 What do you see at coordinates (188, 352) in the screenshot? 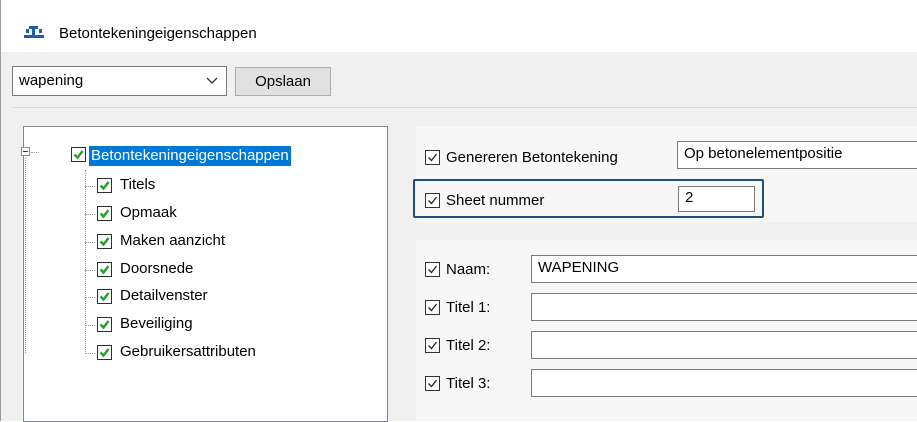
I see `tree-item-gebruikersattributen: Gebruikersattributen` at bounding box center [188, 352].